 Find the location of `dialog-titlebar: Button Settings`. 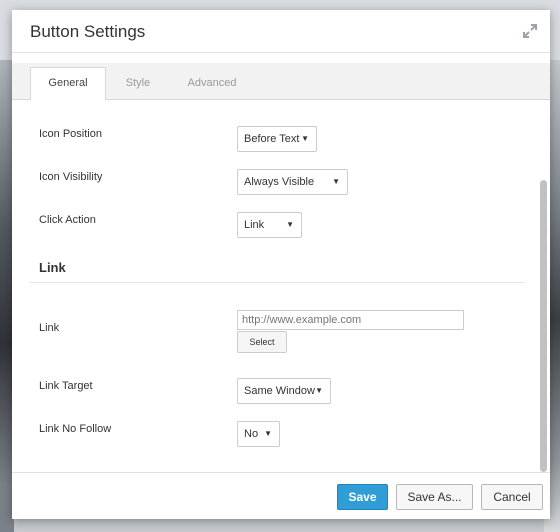

dialog-titlebar: Button Settings is located at coordinates (281, 31).